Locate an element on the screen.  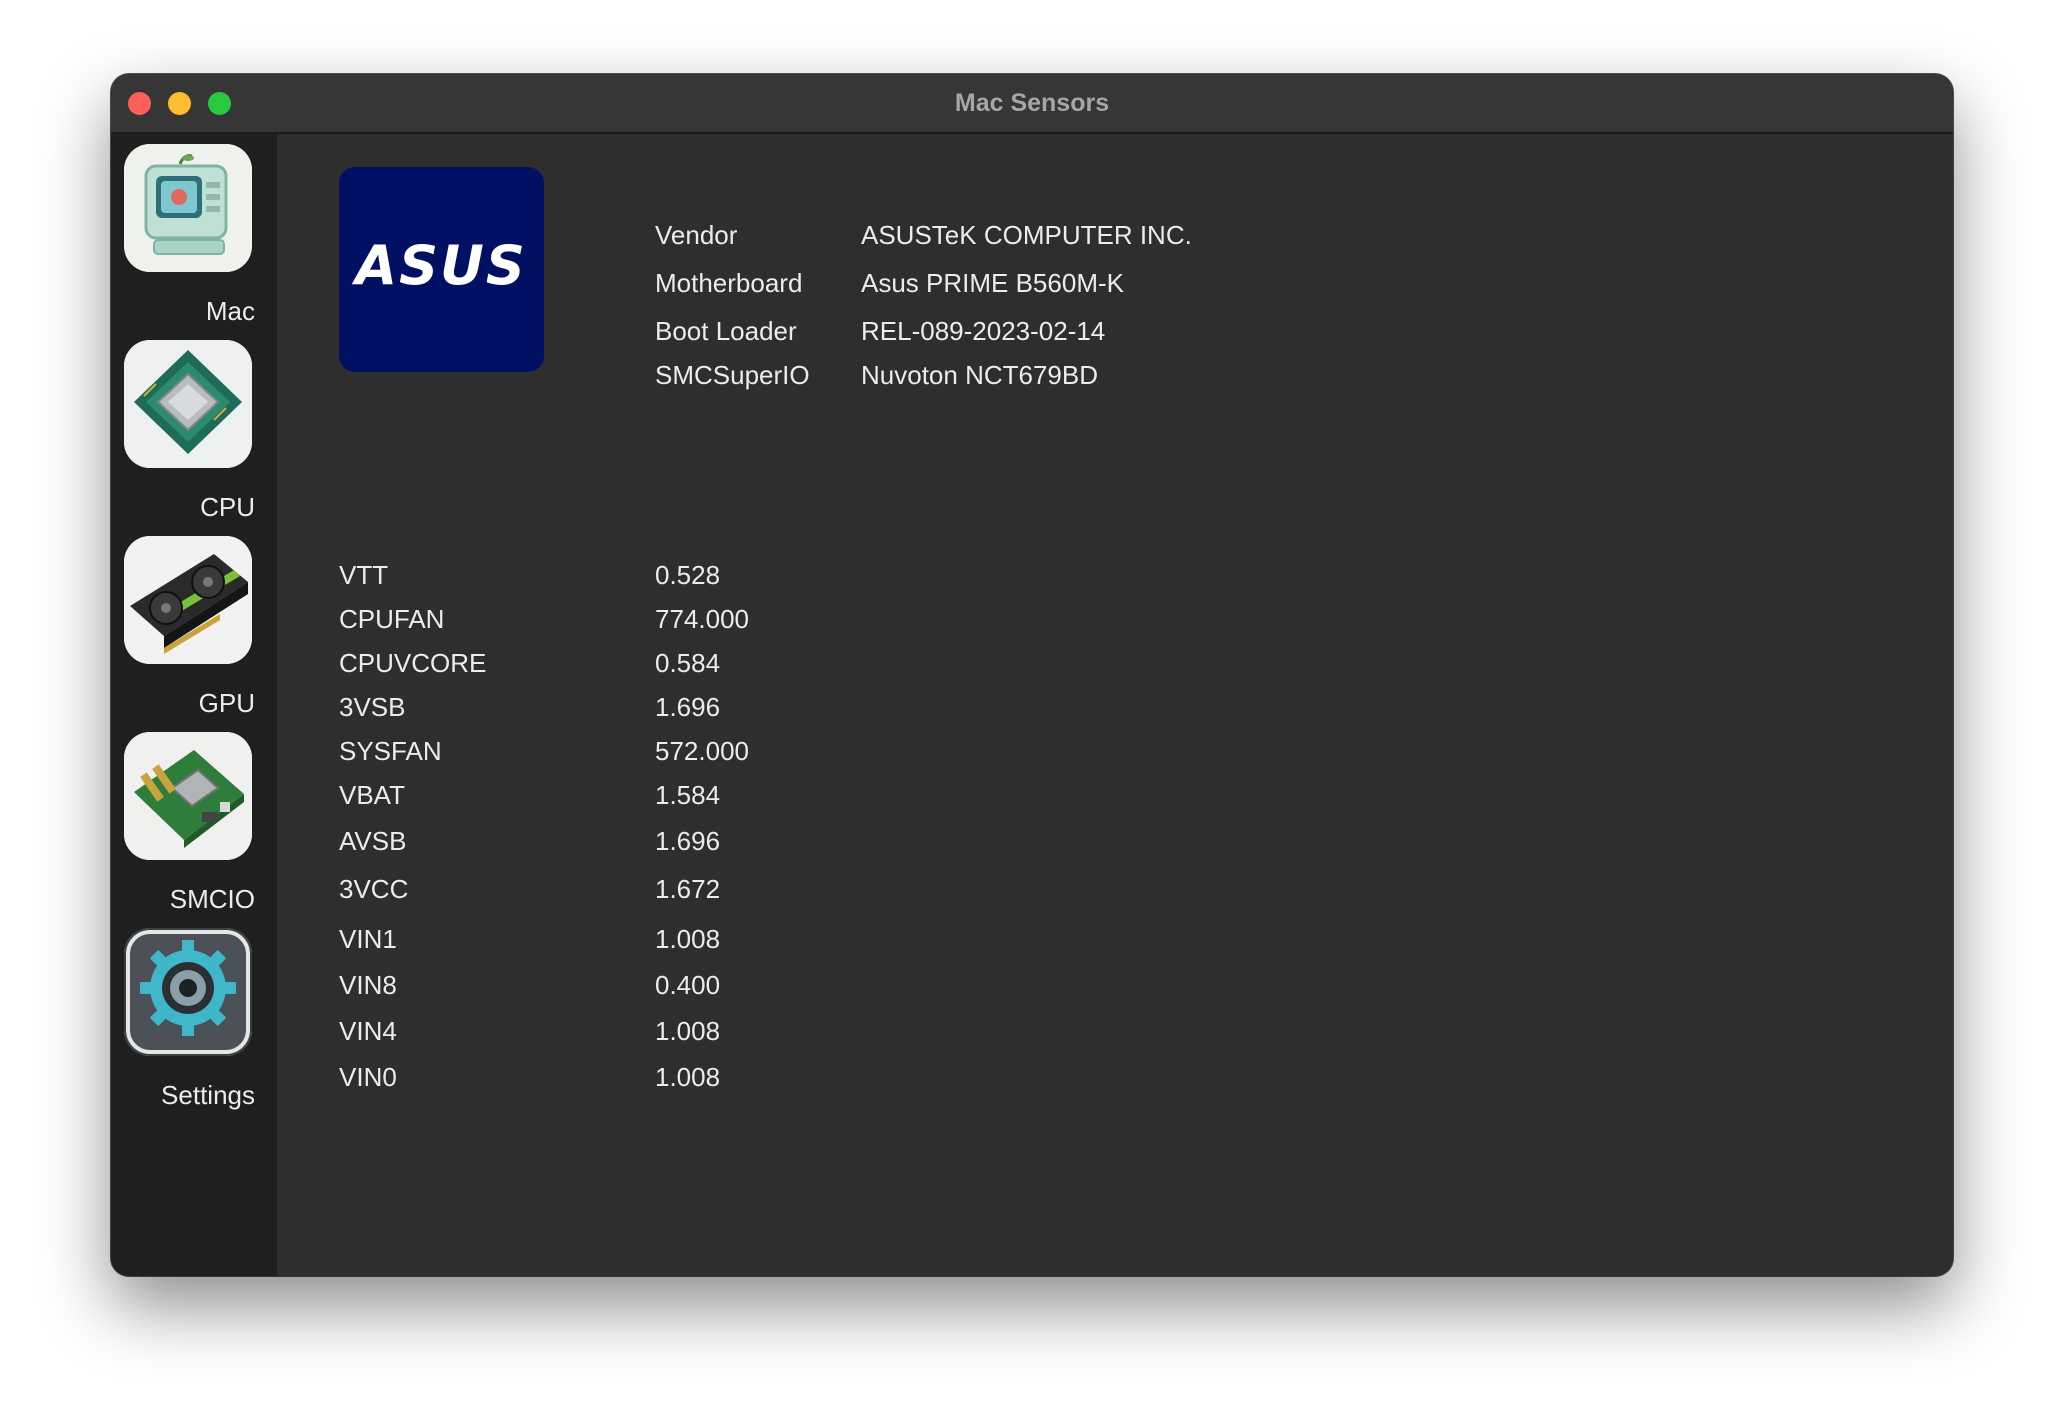
info-value-motherboard: Asus PRIME B560M-K is located at coordinates (992, 283).